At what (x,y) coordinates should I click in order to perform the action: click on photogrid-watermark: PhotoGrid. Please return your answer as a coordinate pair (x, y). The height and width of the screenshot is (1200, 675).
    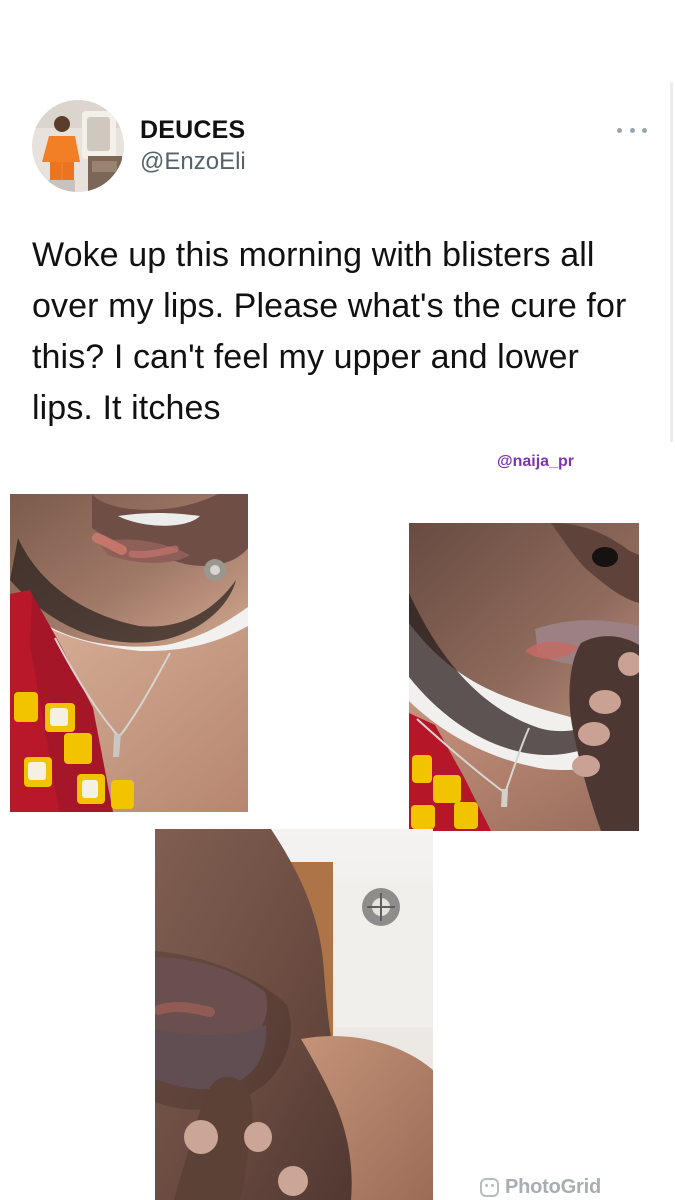
    Looking at the image, I should click on (540, 1186).